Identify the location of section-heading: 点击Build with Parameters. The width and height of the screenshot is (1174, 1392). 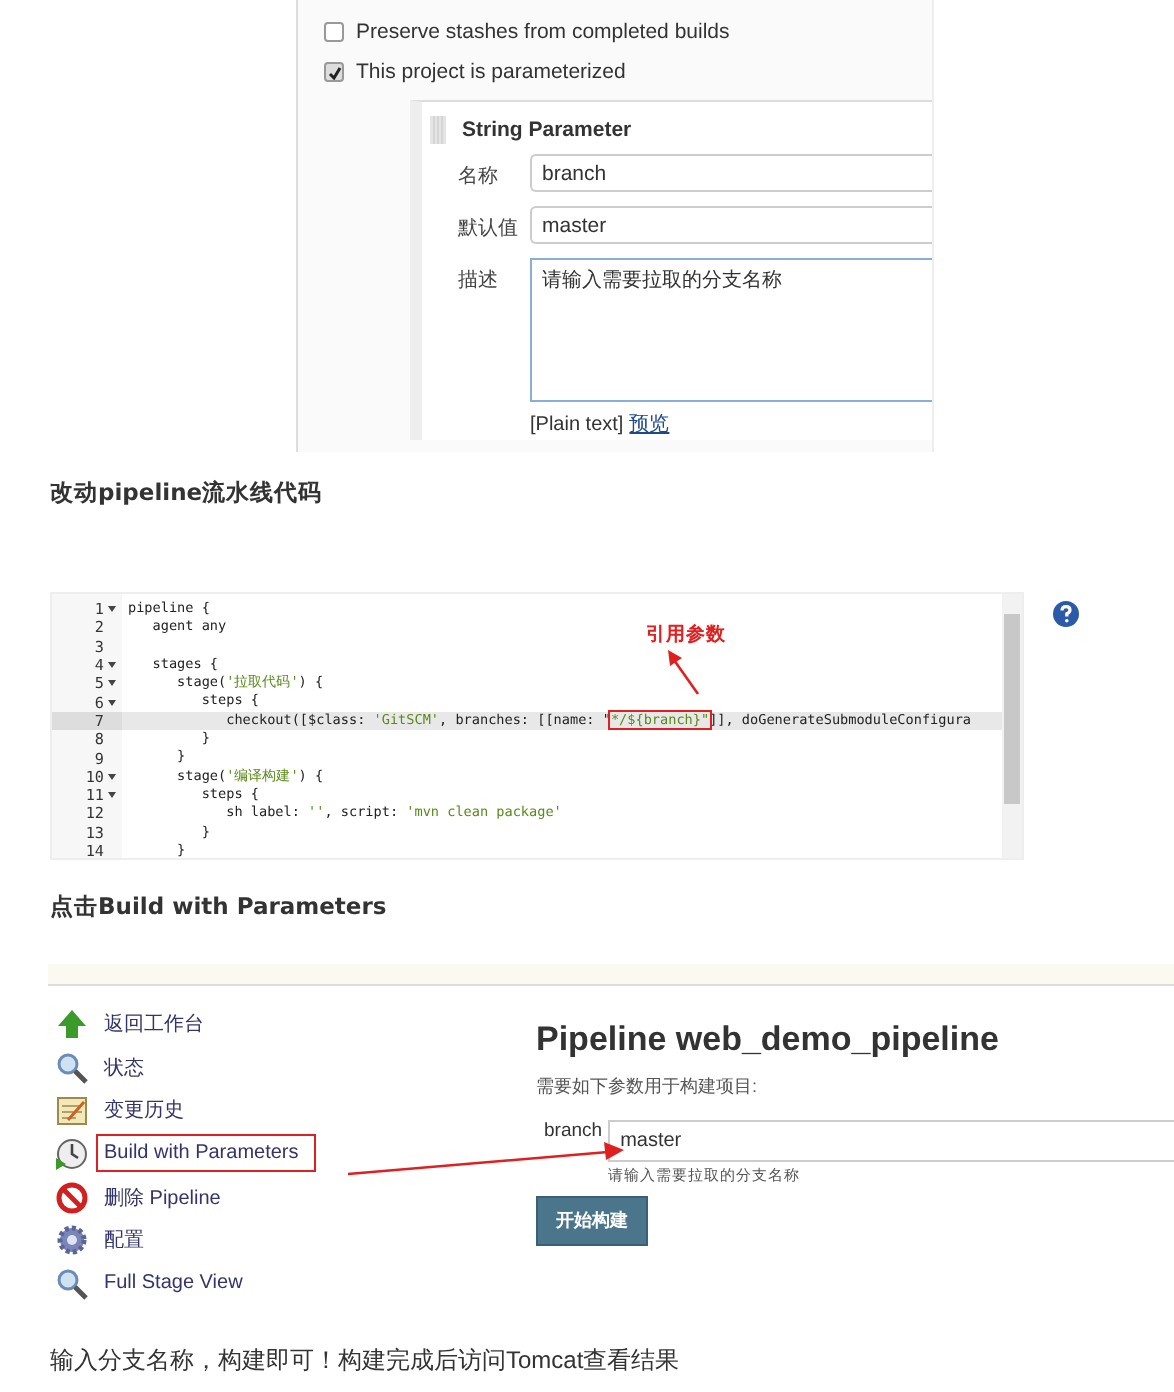
(218, 908).